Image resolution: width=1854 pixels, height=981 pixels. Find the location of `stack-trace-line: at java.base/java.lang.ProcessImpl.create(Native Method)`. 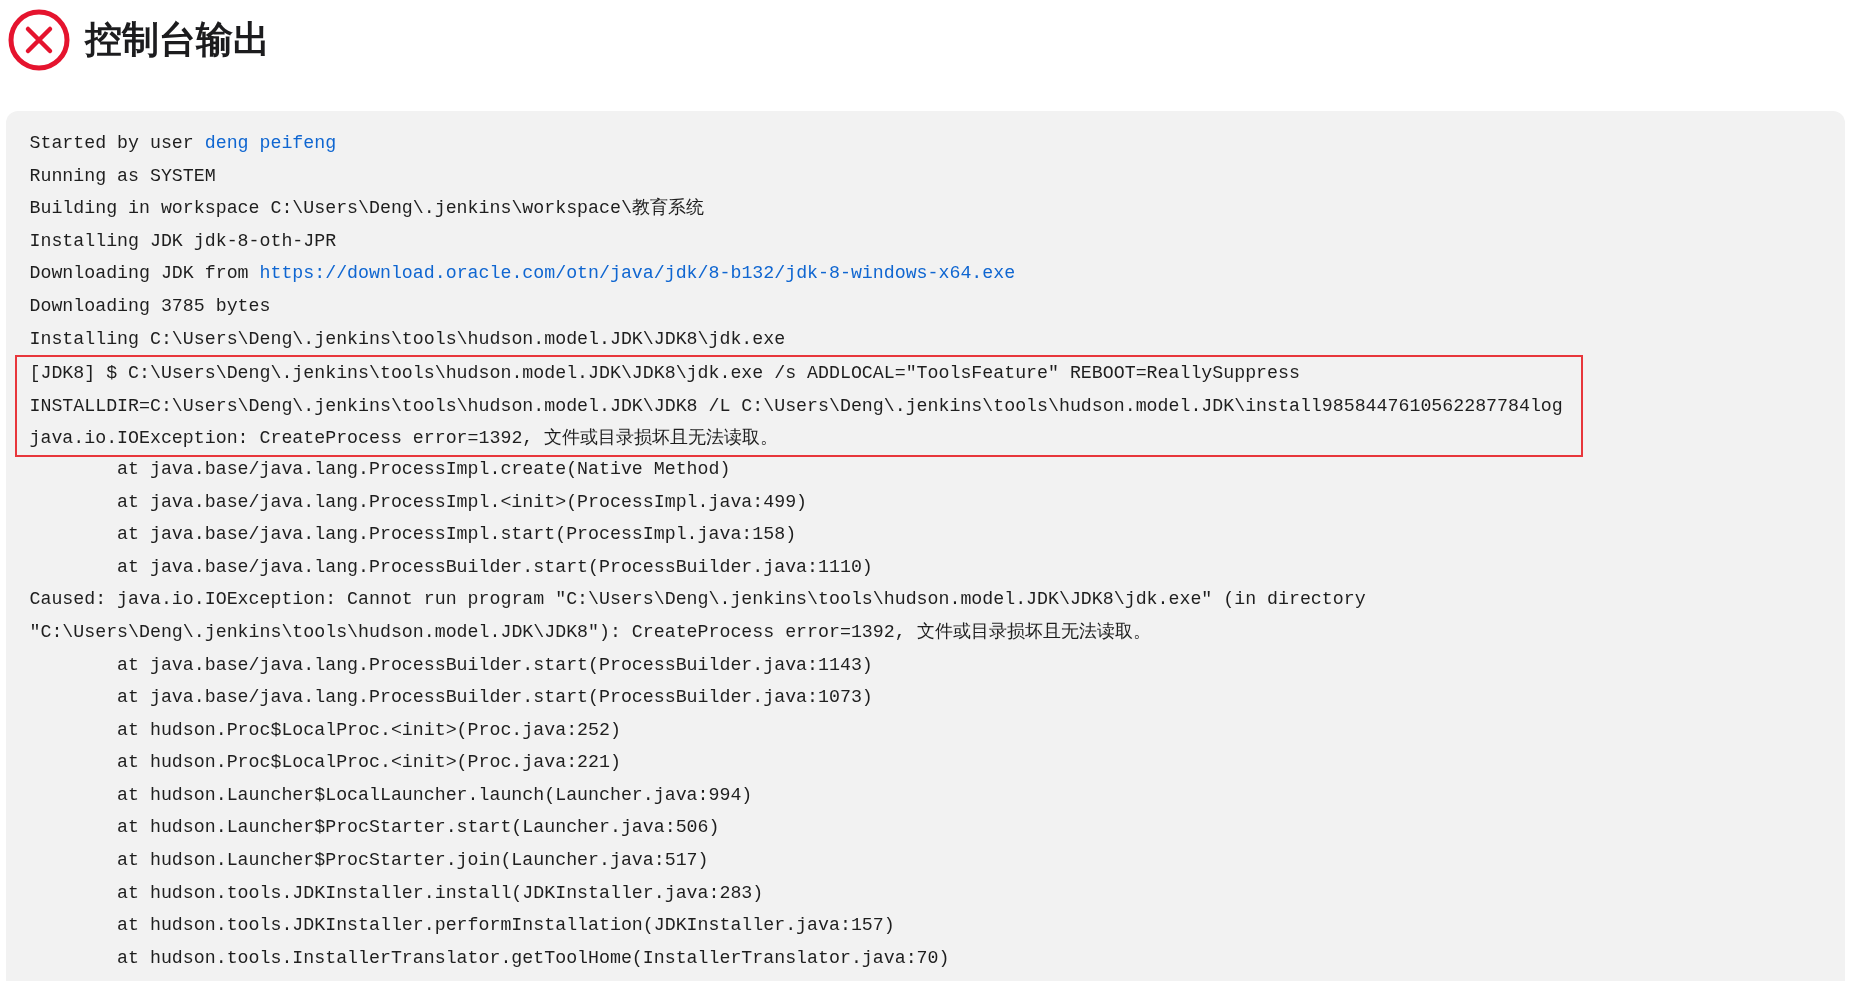

stack-trace-line: at java.base/java.lang.ProcessImpl.create(Native Method) is located at coordinates (423, 469).